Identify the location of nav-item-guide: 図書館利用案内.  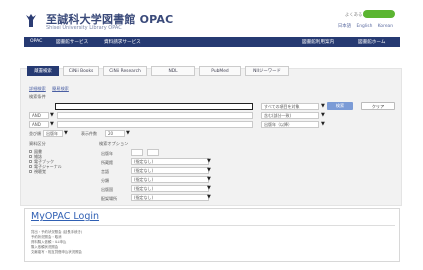
(318, 42).